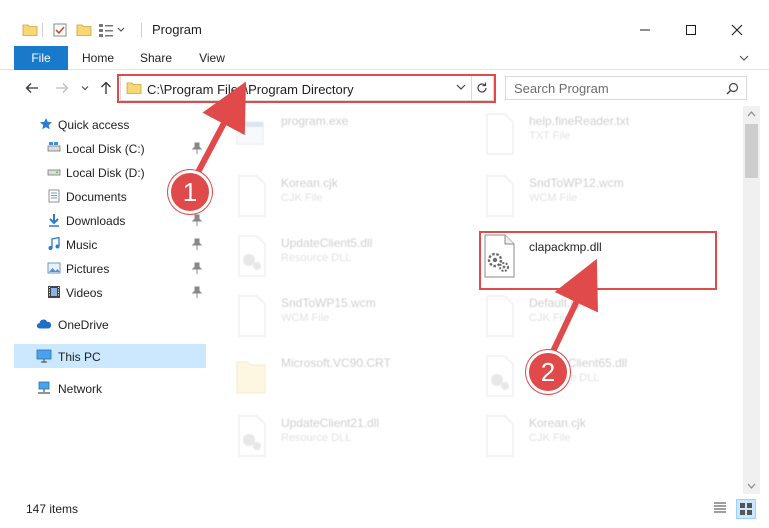 The image size is (769, 528). Describe the element at coordinates (44, 388) in the screenshot. I see `network-icon` at that location.